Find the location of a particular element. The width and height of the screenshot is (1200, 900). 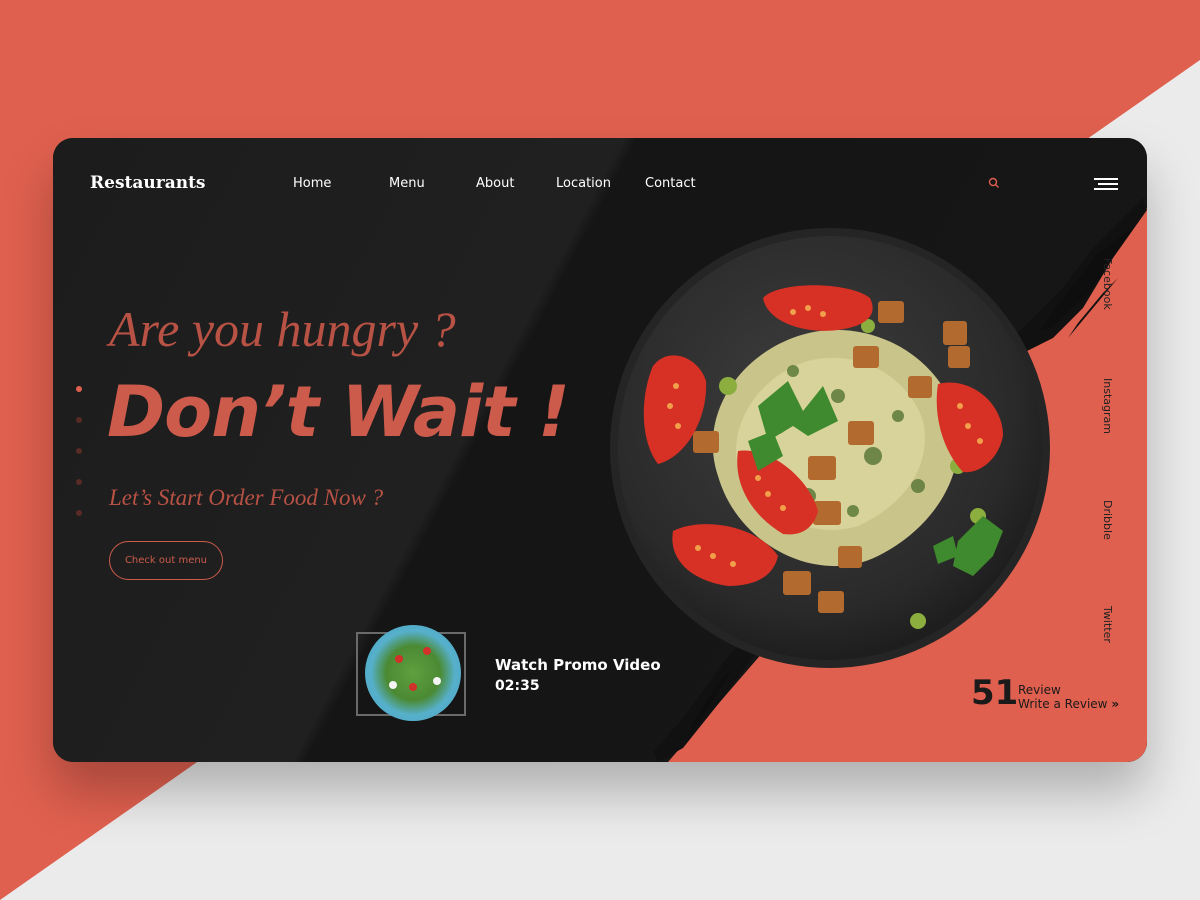

hero-subline: Let’s Start Order Food Now ? is located at coordinates (246, 497).